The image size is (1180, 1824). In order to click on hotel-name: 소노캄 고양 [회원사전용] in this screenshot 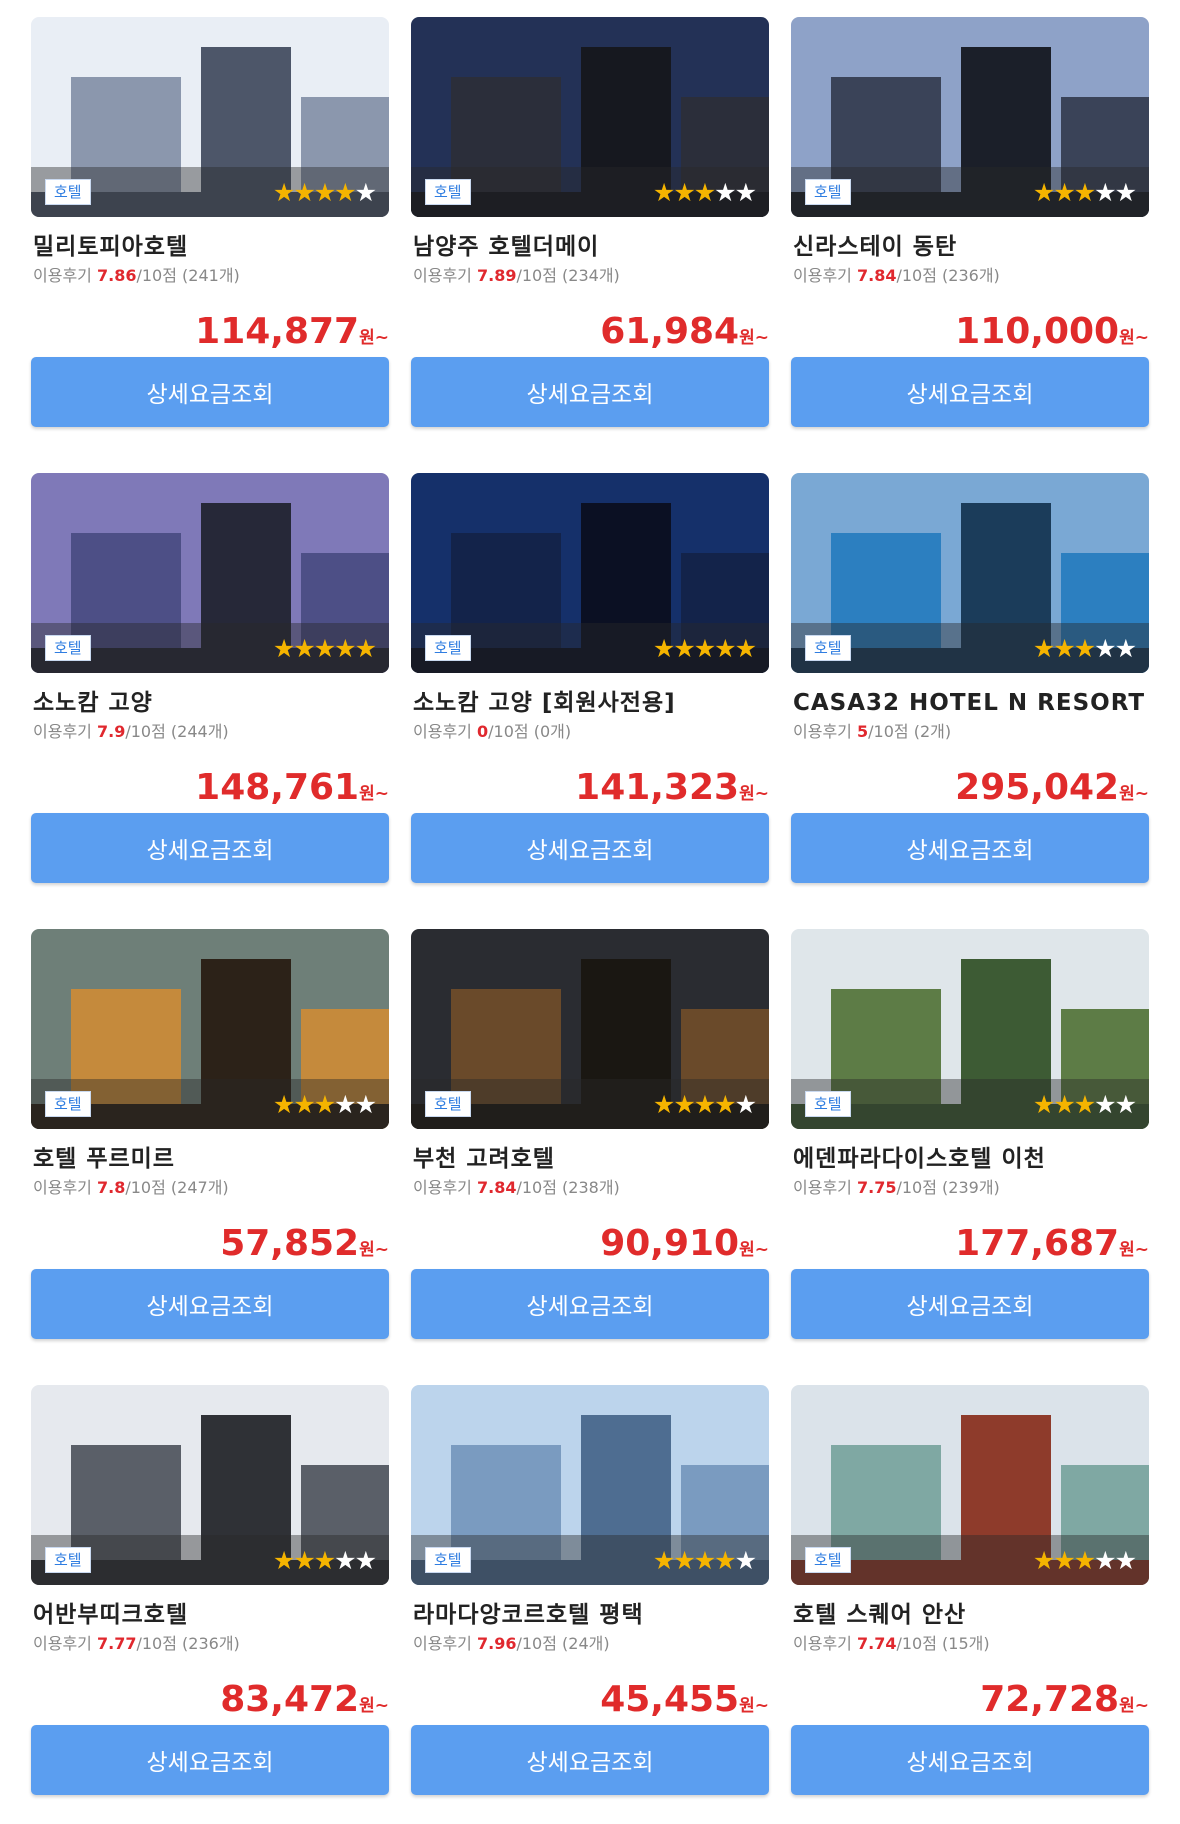, I will do `click(591, 703)`.